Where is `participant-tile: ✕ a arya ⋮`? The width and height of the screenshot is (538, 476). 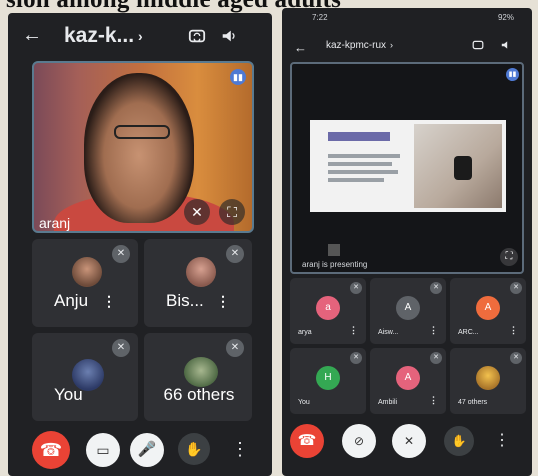
participant-tile: ✕ a arya ⋮ is located at coordinates (328, 311).